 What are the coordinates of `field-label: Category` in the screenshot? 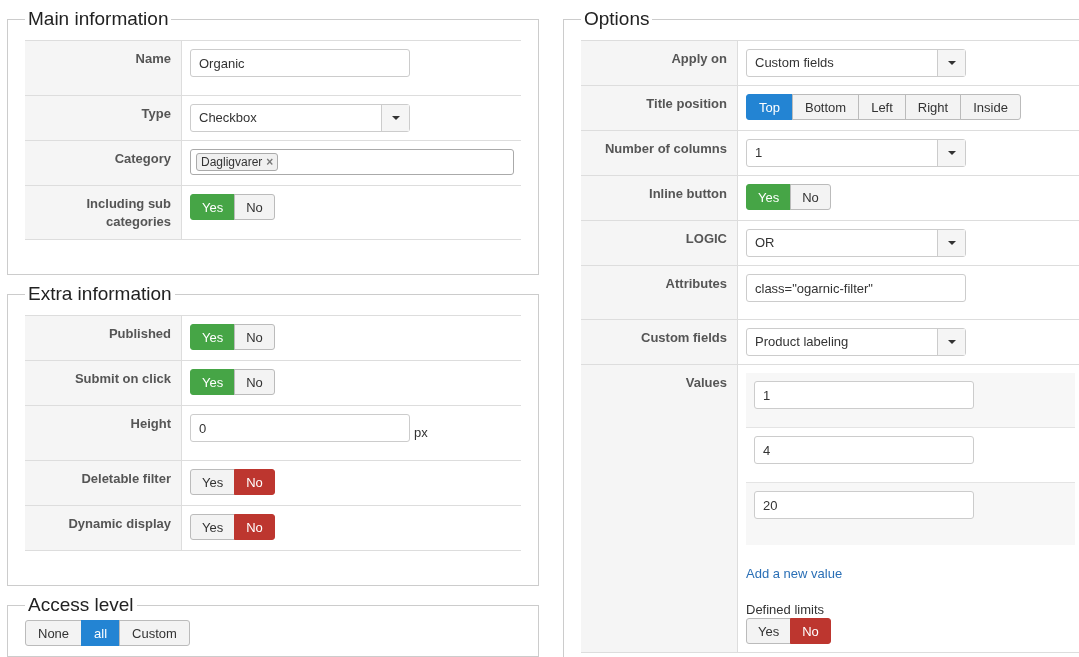 It's located at (103, 163).